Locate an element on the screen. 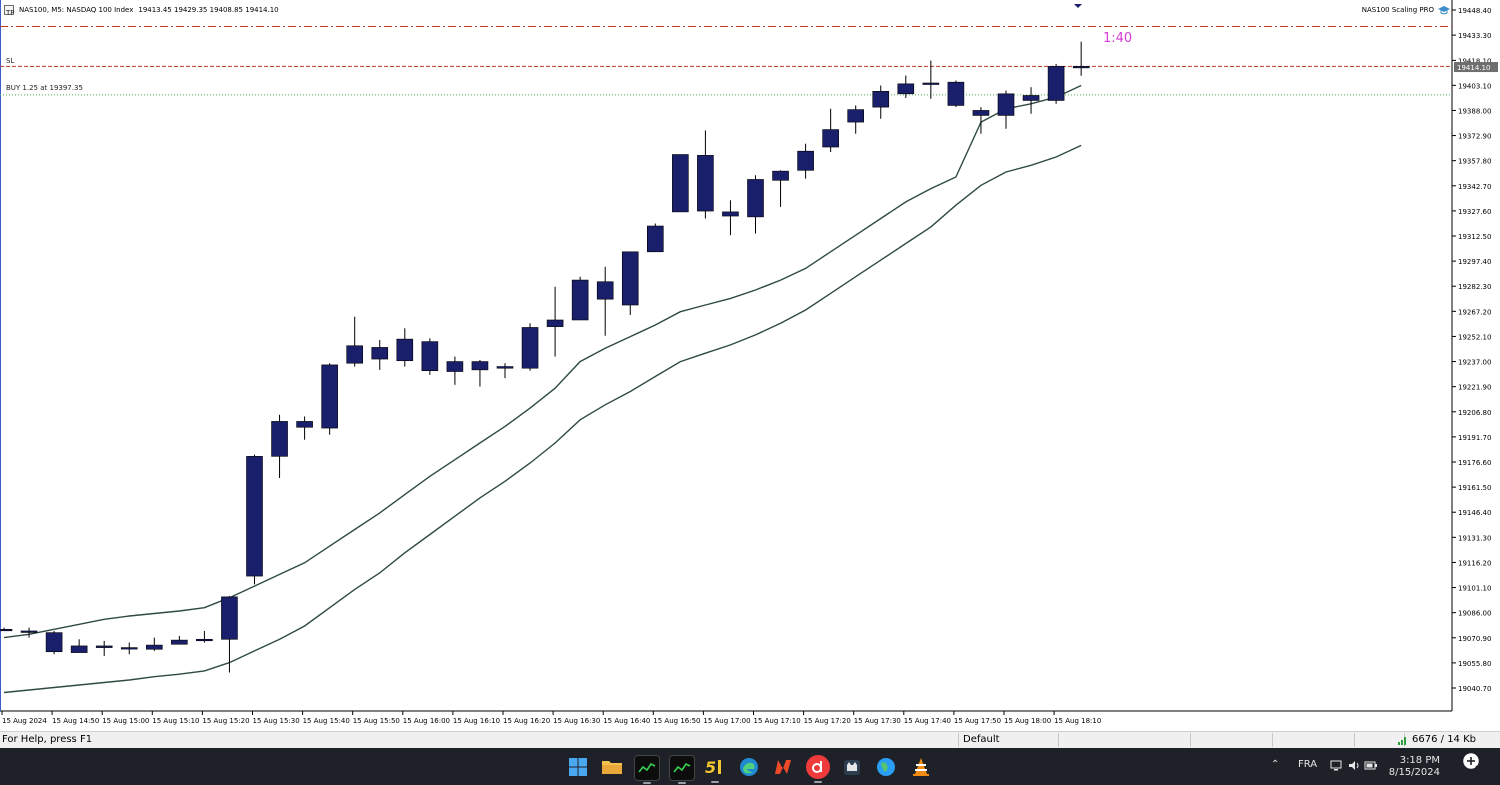 The width and height of the screenshot is (1500, 785). time-label: 15 Aug 15:20 is located at coordinates (225, 721).